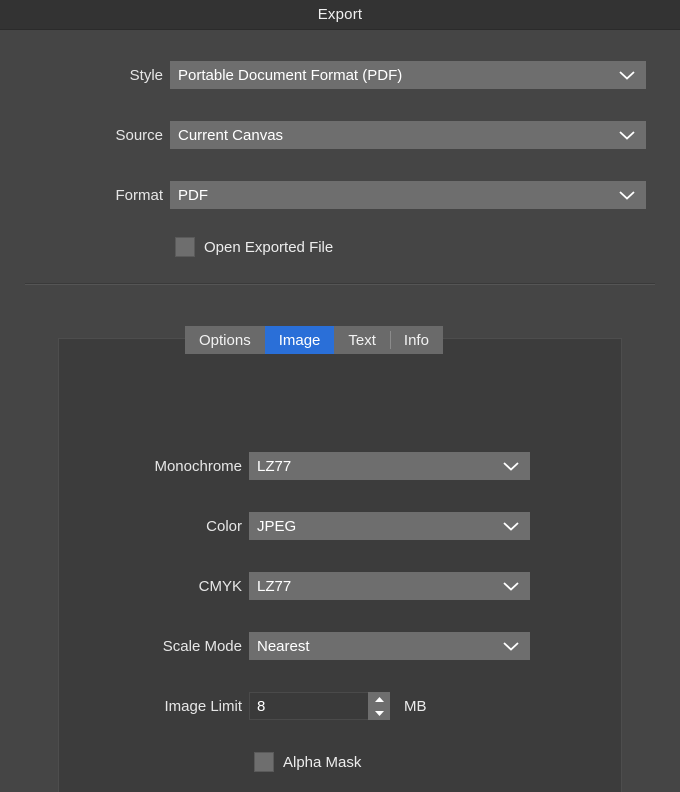 The height and width of the screenshot is (792, 680). I want to click on open-exported-file-row: Open Exported File, so click(427, 247).